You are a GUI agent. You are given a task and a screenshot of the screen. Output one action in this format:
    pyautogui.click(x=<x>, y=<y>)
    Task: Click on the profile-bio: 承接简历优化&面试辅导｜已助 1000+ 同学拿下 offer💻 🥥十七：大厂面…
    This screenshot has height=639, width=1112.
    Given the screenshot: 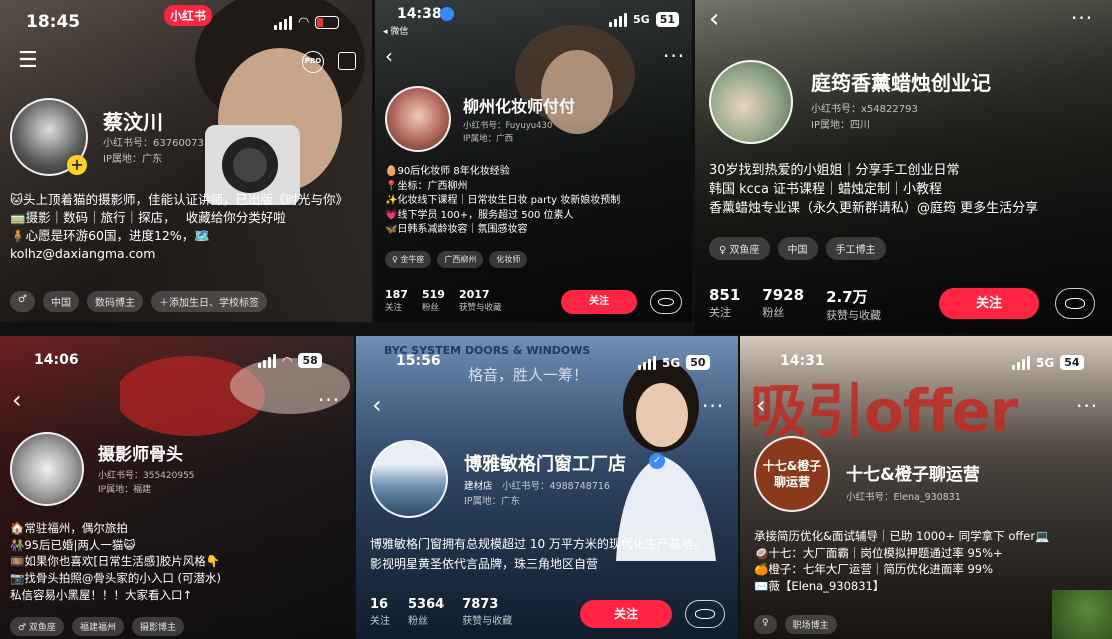 What is the action you would take?
    pyautogui.click(x=929, y=561)
    